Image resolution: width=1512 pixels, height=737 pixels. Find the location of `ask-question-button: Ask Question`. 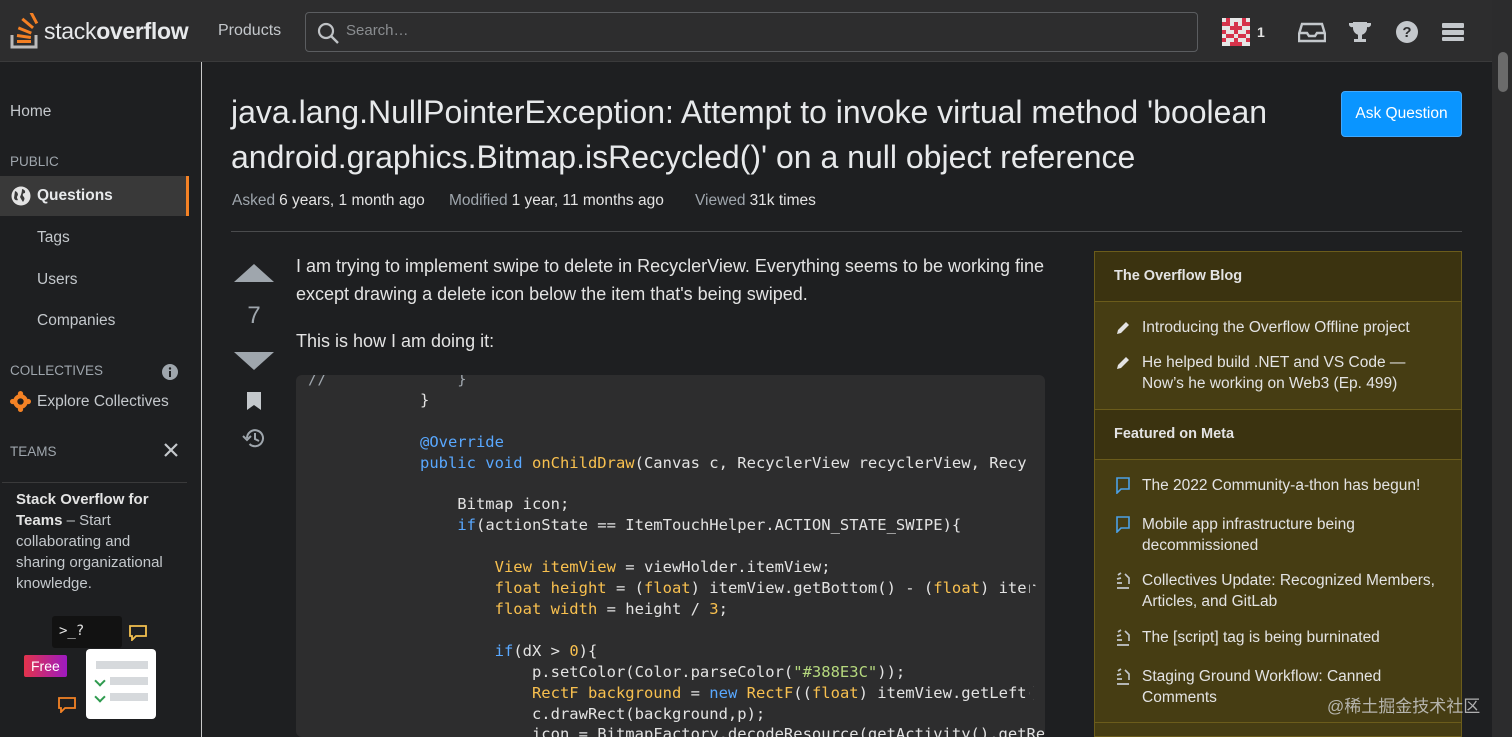

ask-question-button: Ask Question is located at coordinates (1401, 114).